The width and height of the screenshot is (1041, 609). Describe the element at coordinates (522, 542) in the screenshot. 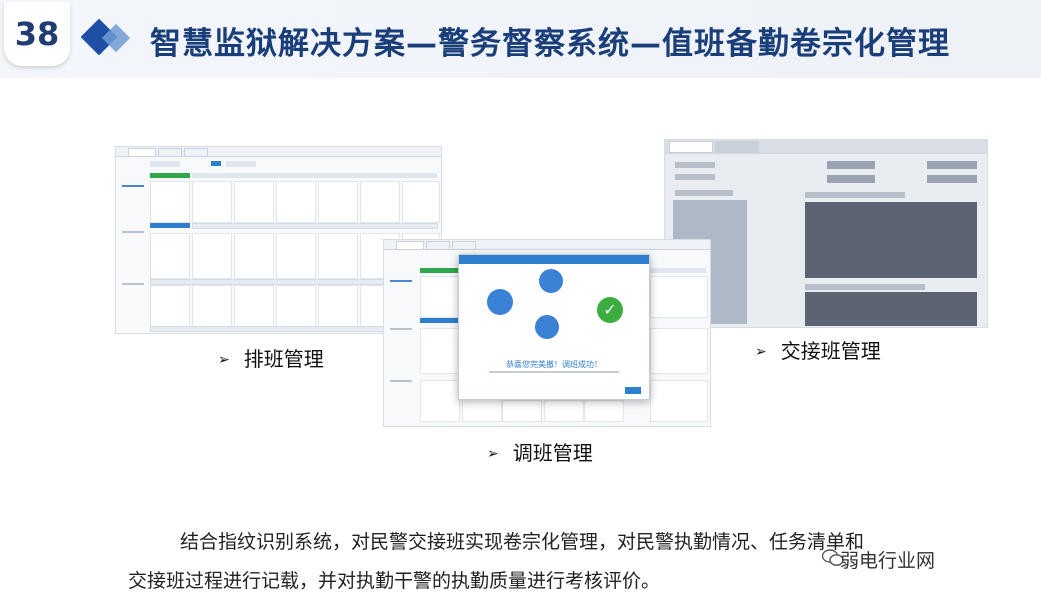

I see `description-line-1: 结合指纹识别系统，对民警交接班实现卷宗化管理，对民警执勤情况、任务清单和` at that location.